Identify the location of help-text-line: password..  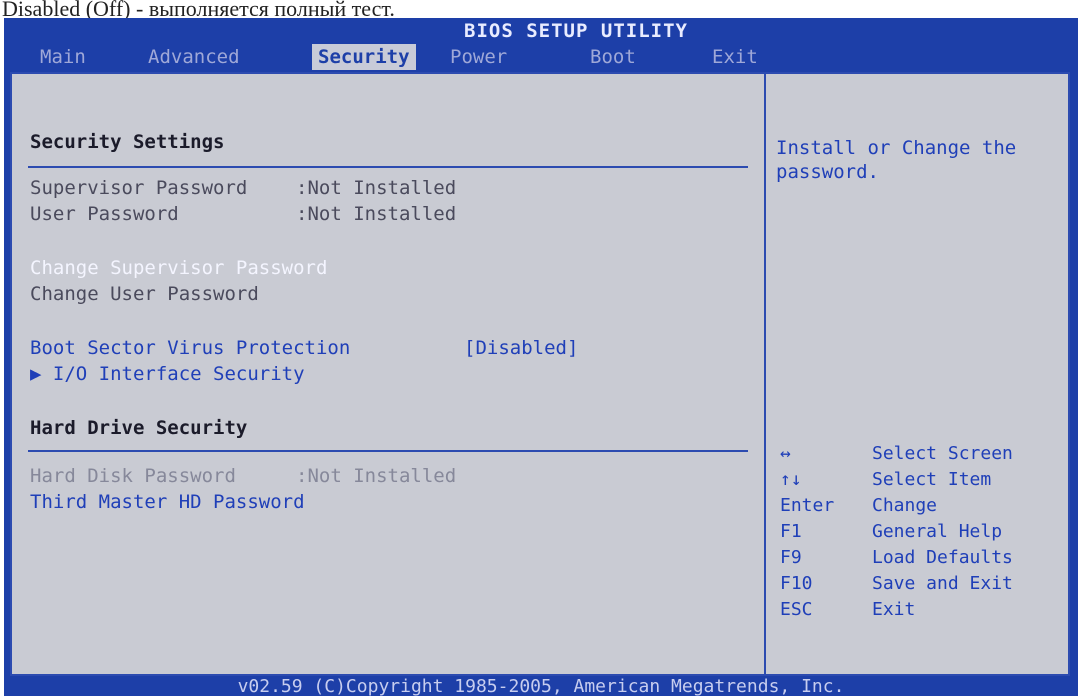
(827, 172).